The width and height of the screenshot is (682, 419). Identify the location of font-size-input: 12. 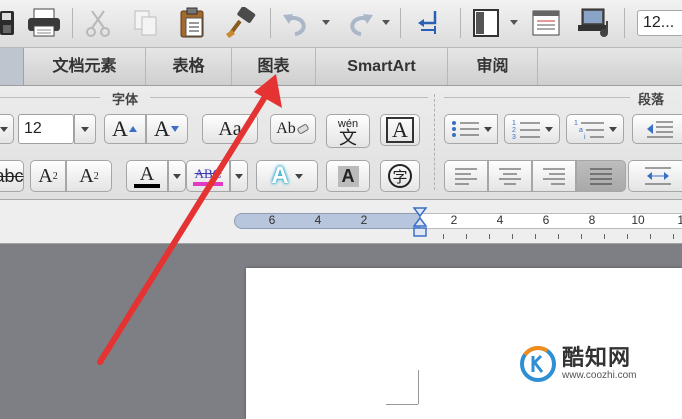
(46, 129).